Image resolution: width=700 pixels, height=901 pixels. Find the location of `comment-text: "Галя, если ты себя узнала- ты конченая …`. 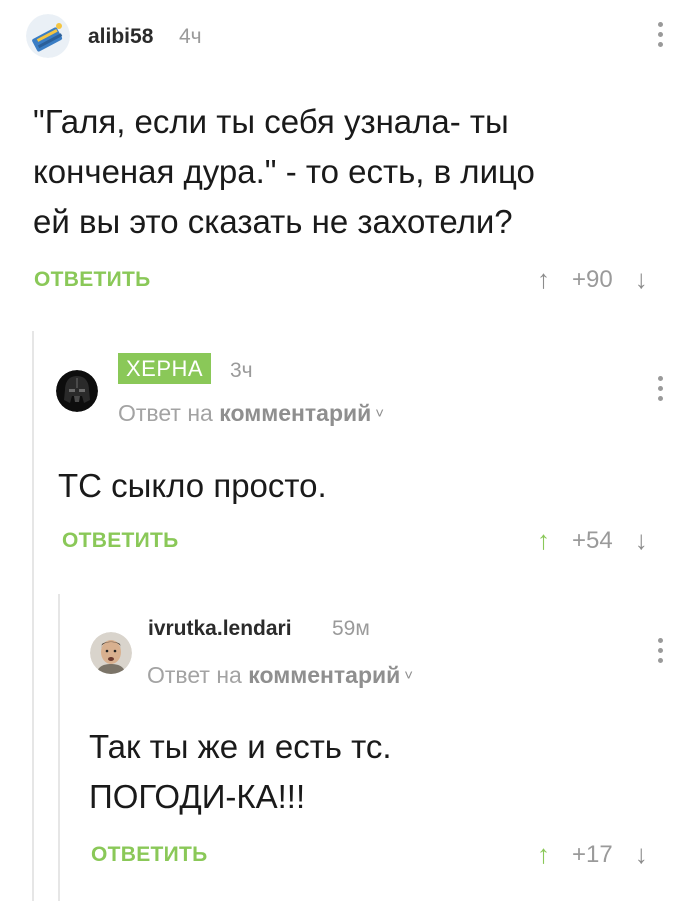

comment-text: "Галя, если ты себя узнала- ты конченая … is located at coordinates (284, 172).